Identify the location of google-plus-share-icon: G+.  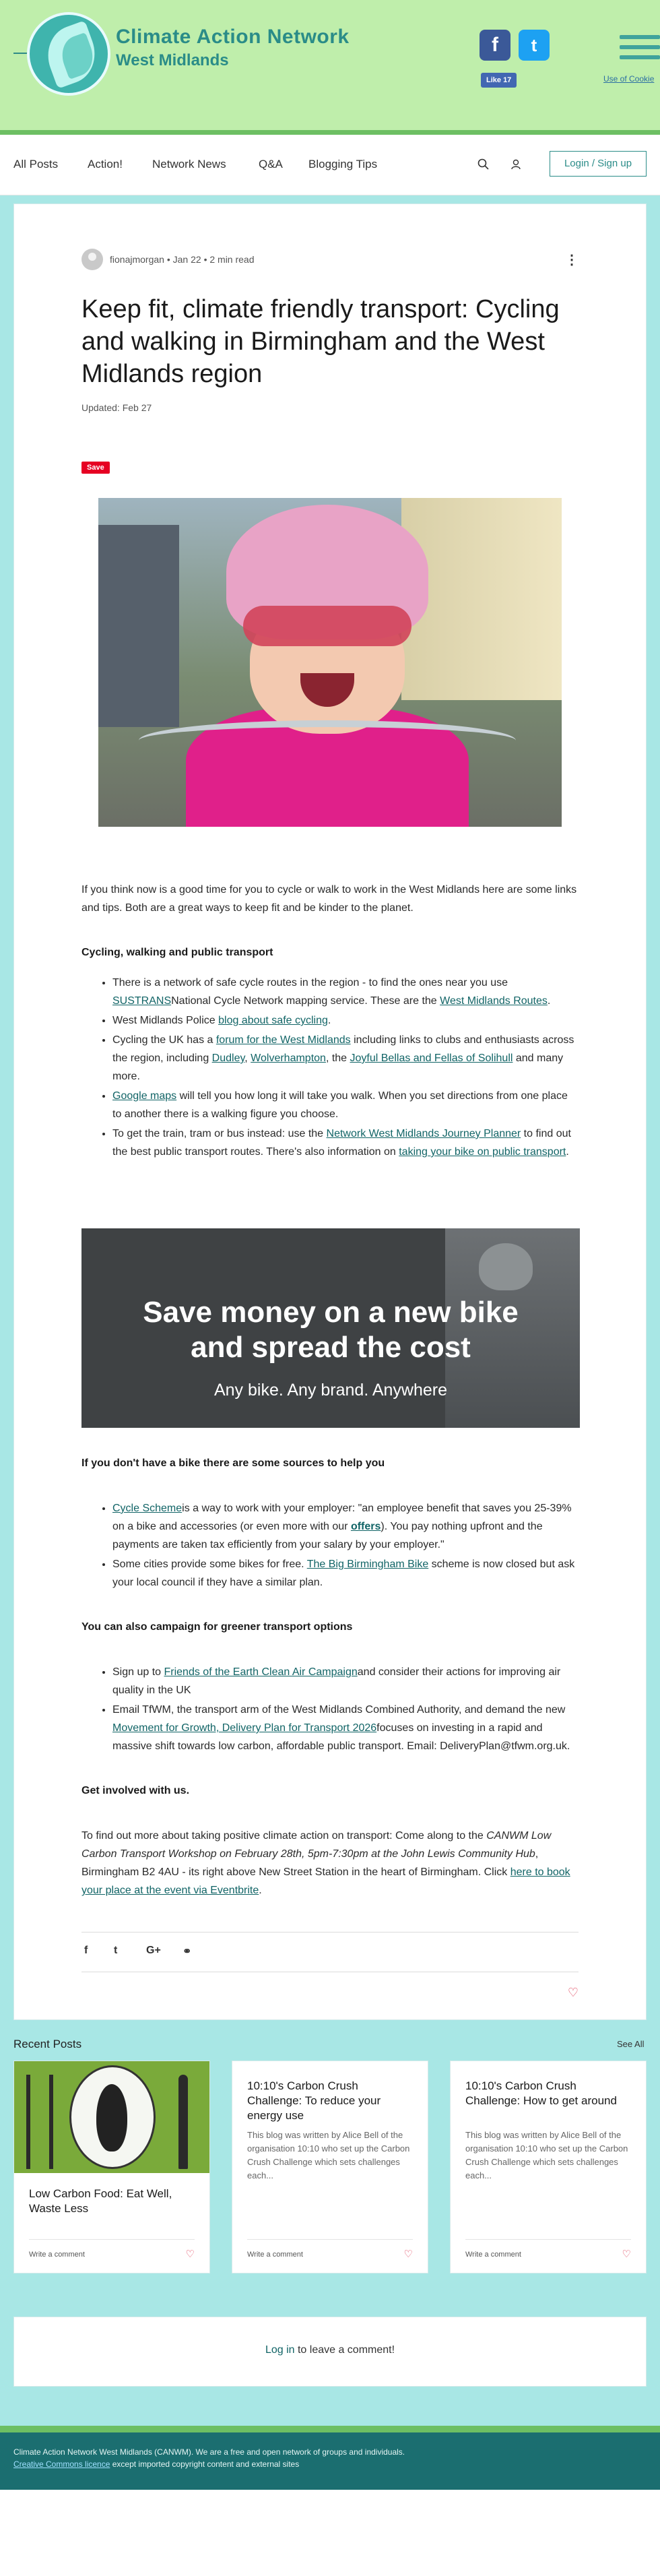
(153, 1951).